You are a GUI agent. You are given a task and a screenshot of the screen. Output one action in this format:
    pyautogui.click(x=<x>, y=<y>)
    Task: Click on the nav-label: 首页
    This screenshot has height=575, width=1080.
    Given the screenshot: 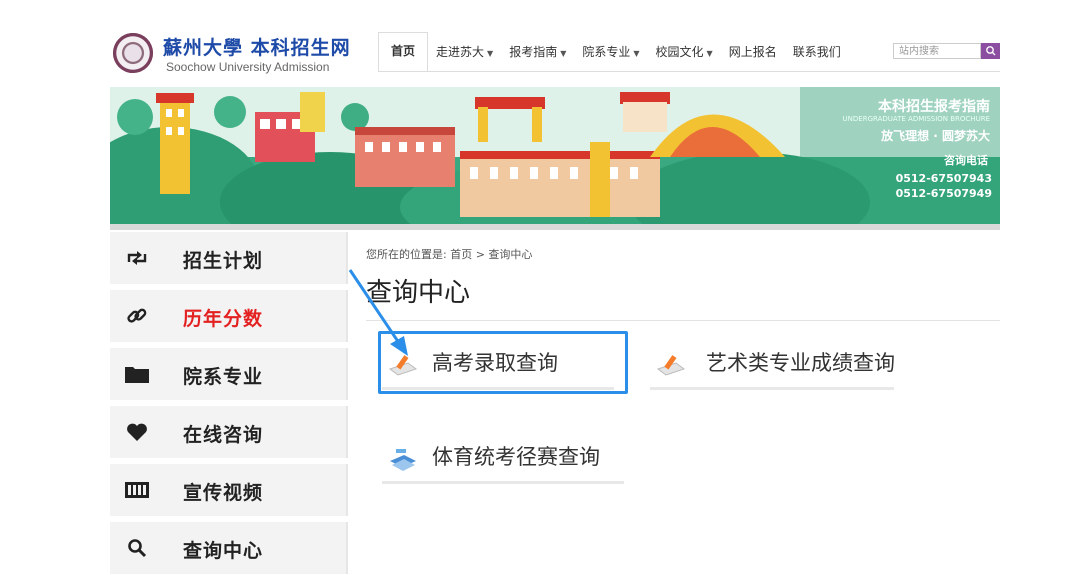 What is the action you would take?
    pyautogui.click(x=403, y=51)
    